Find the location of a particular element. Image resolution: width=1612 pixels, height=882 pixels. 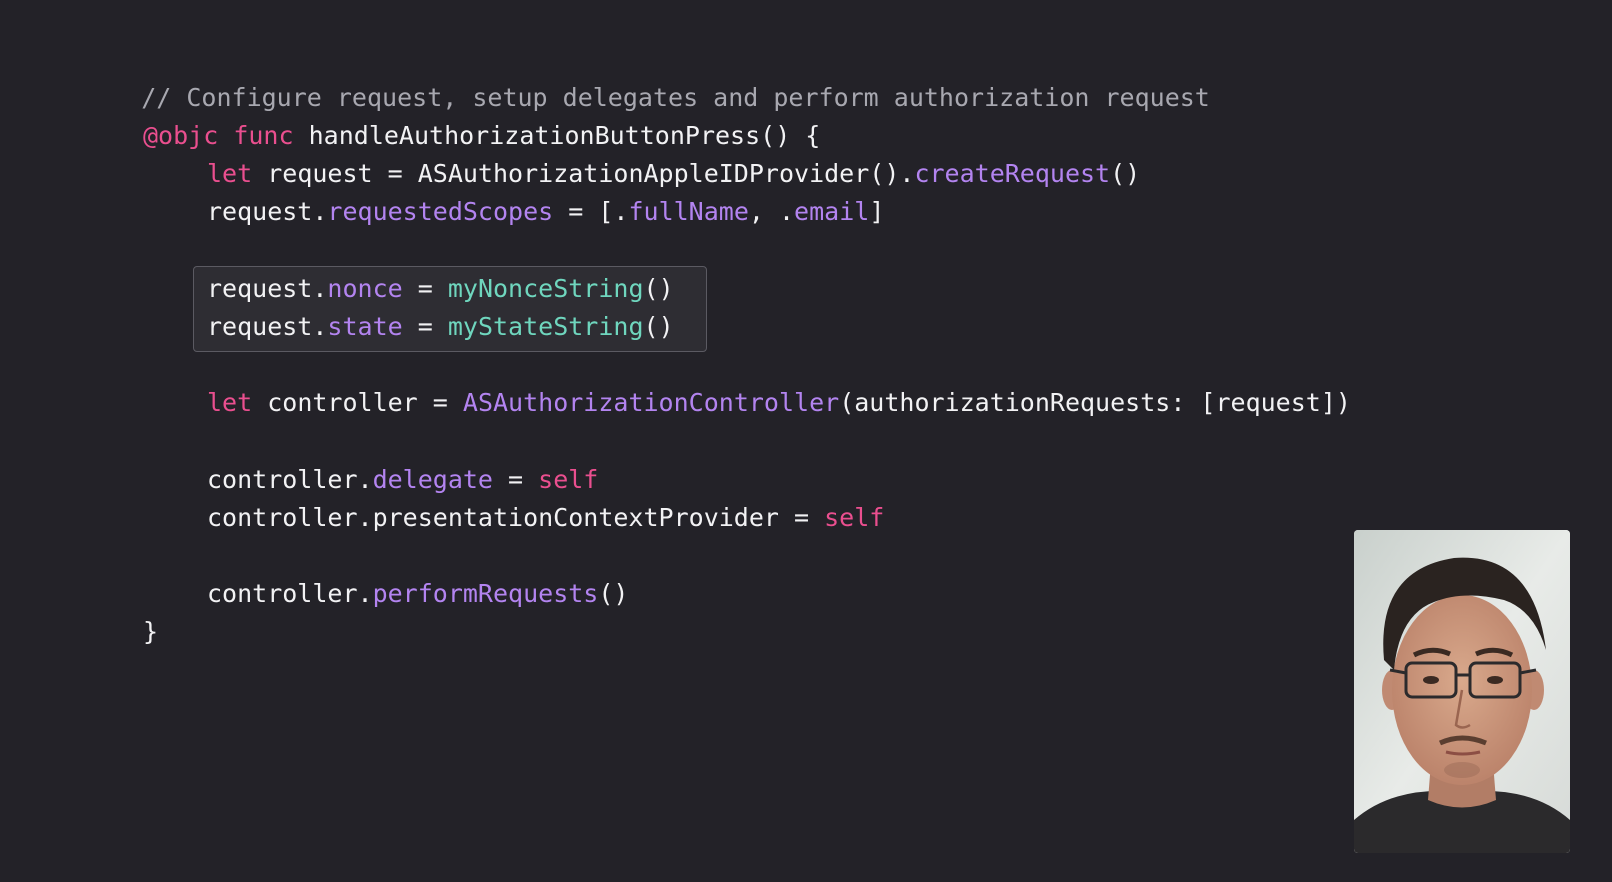

presenter-portrait-icon is located at coordinates (1462, 691).